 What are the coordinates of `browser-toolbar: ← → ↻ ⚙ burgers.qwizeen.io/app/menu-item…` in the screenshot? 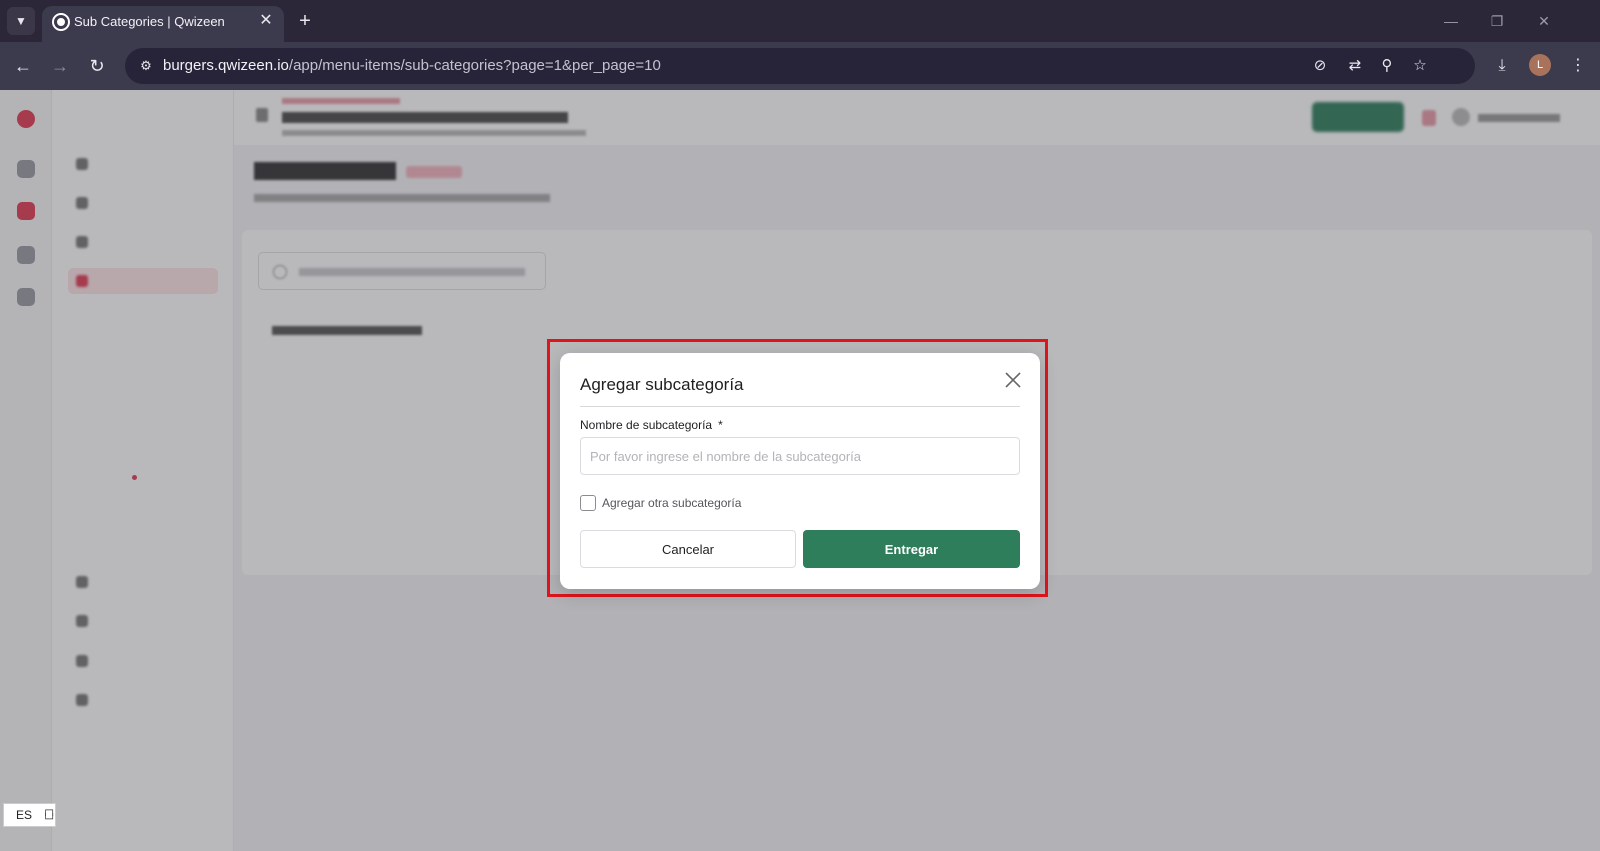 It's located at (800, 66).